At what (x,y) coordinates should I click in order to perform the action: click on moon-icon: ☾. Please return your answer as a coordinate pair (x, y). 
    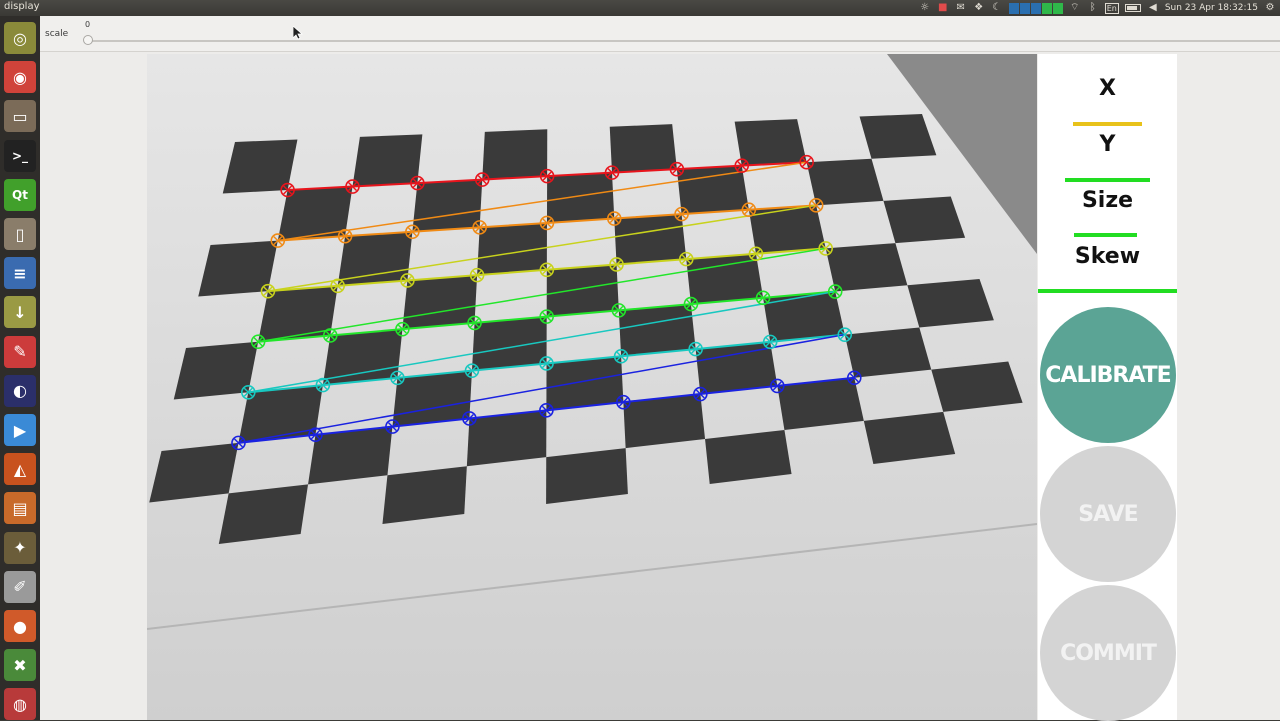
    Looking at the image, I should click on (997, 8).